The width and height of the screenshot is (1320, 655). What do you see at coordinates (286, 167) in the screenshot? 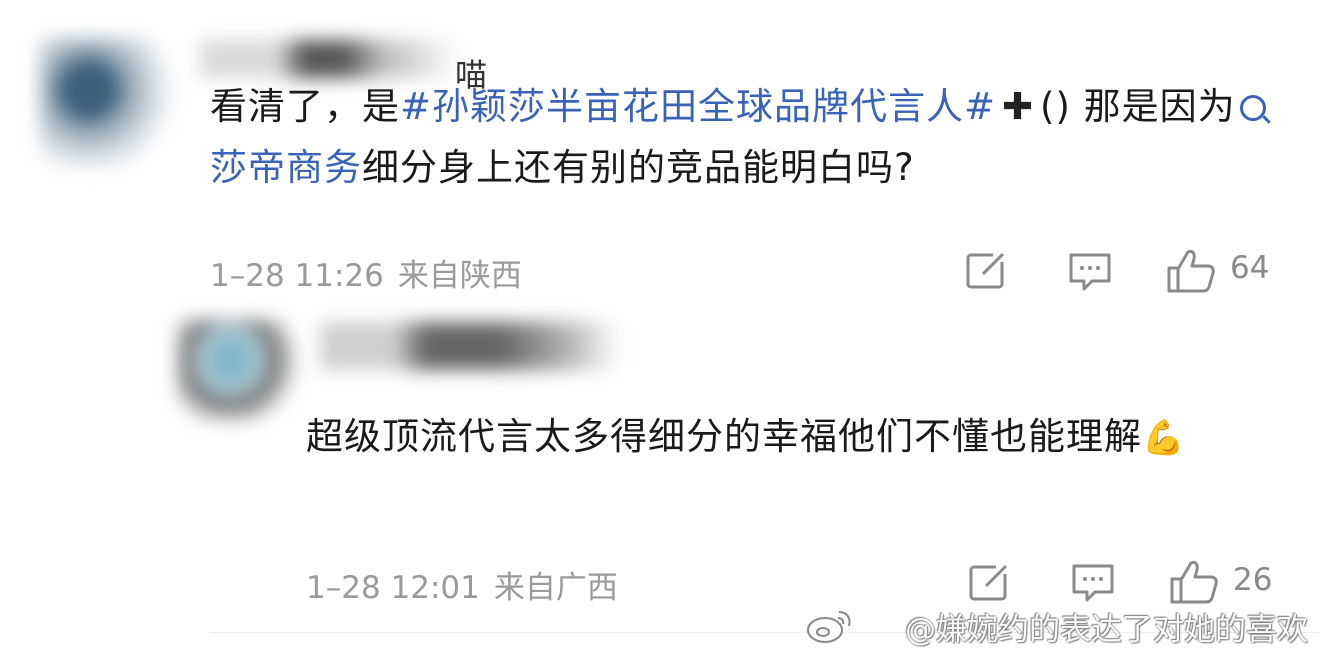
I see `search-link: 莎帝商务` at bounding box center [286, 167].